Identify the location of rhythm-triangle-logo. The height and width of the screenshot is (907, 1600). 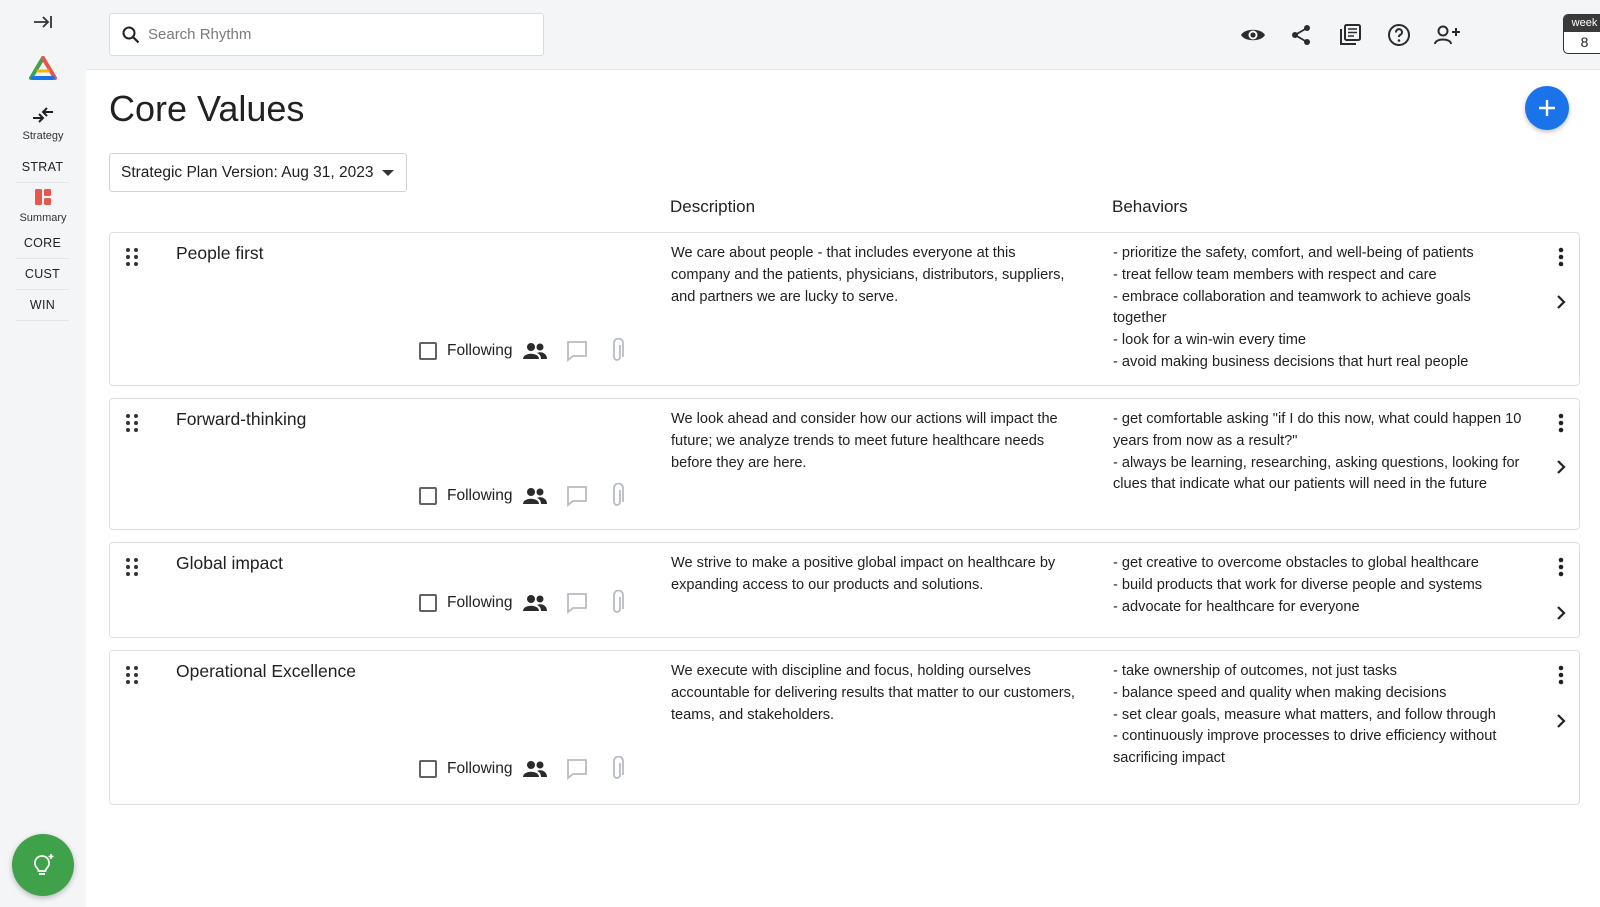
(43, 68).